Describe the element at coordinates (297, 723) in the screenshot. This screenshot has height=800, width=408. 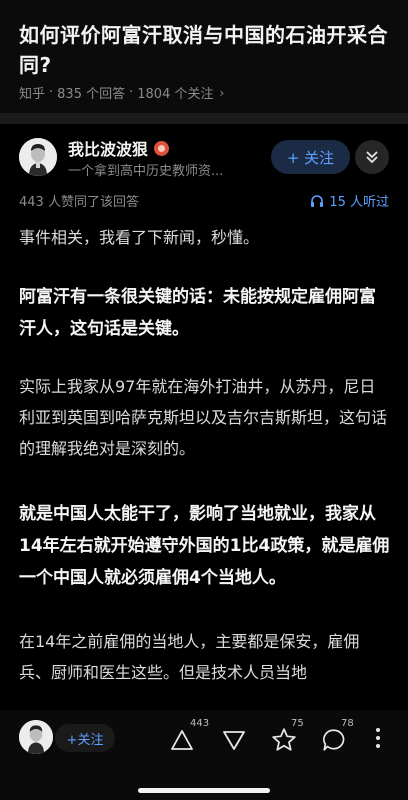
I see `star-count: 75` at that location.